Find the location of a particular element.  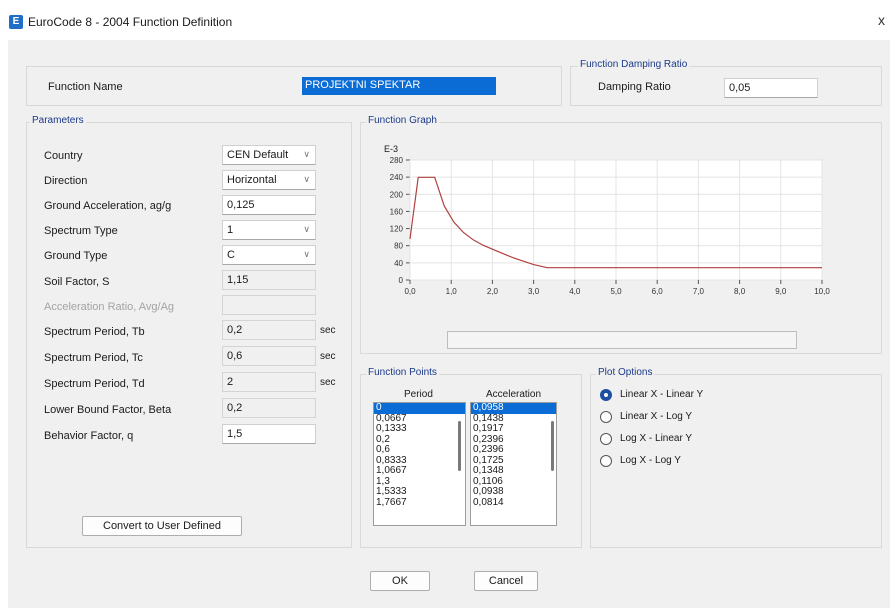

period-column-header: Period is located at coordinates (418, 394).